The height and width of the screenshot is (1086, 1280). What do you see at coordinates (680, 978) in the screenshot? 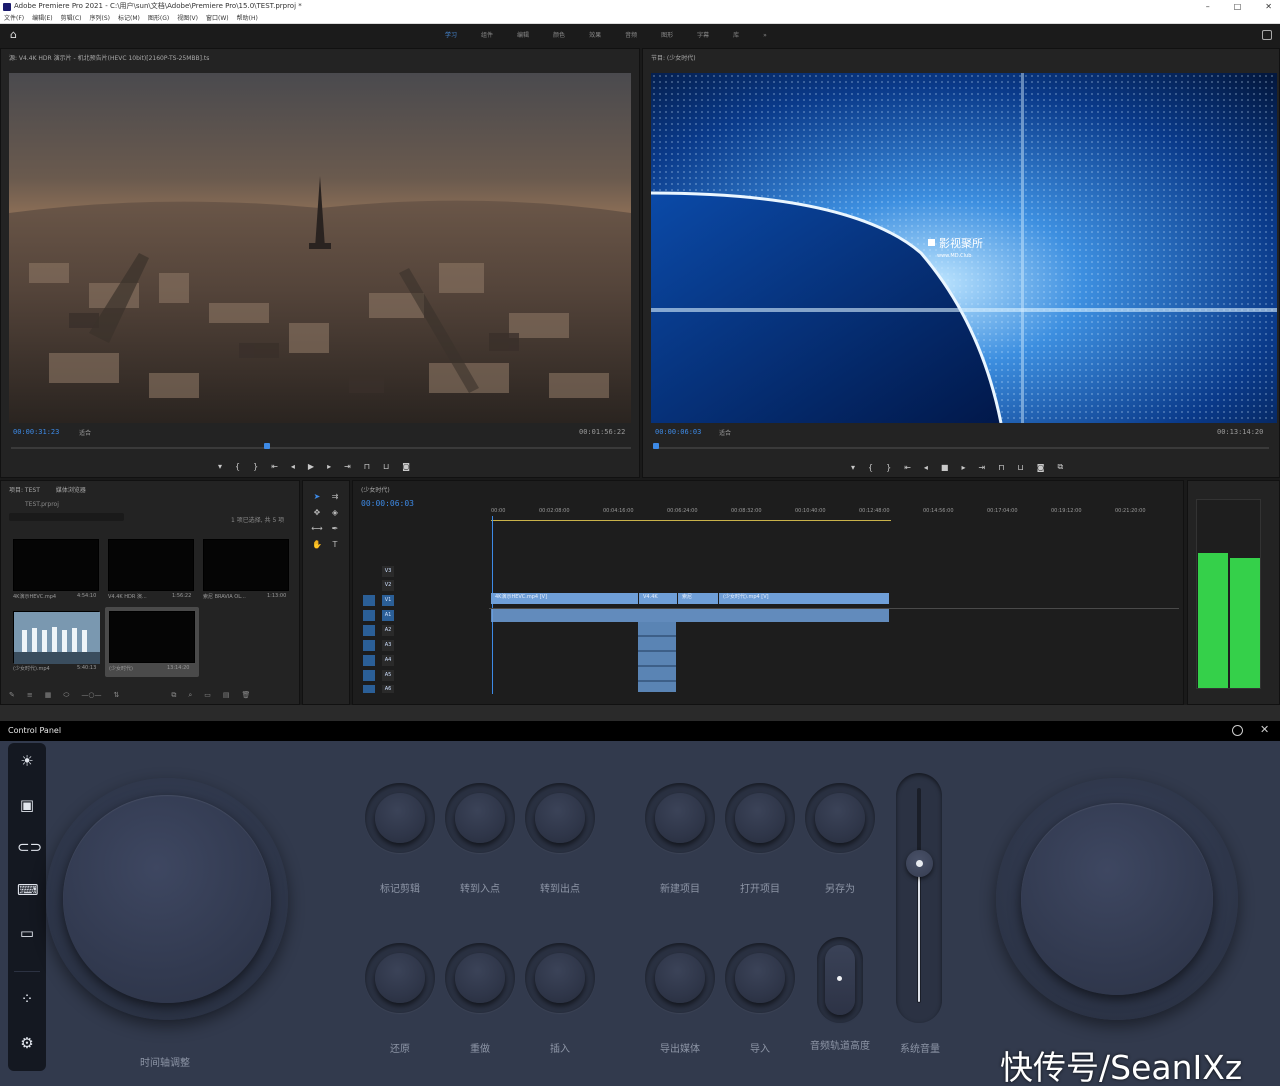
I see `export-media-button` at bounding box center [680, 978].